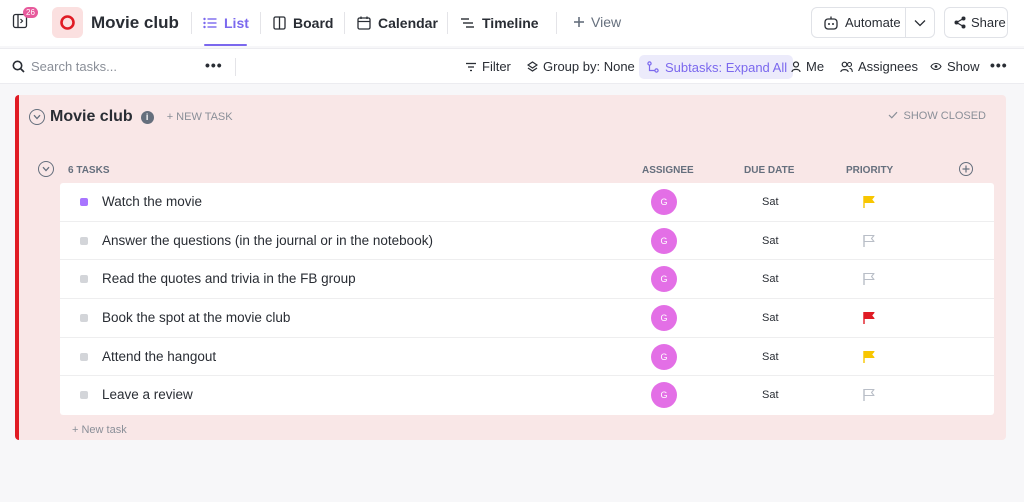 Image resolution: width=1024 pixels, height=502 pixels. What do you see at coordinates (214, 65) in the screenshot?
I see `search-options-icon: •••` at bounding box center [214, 65].